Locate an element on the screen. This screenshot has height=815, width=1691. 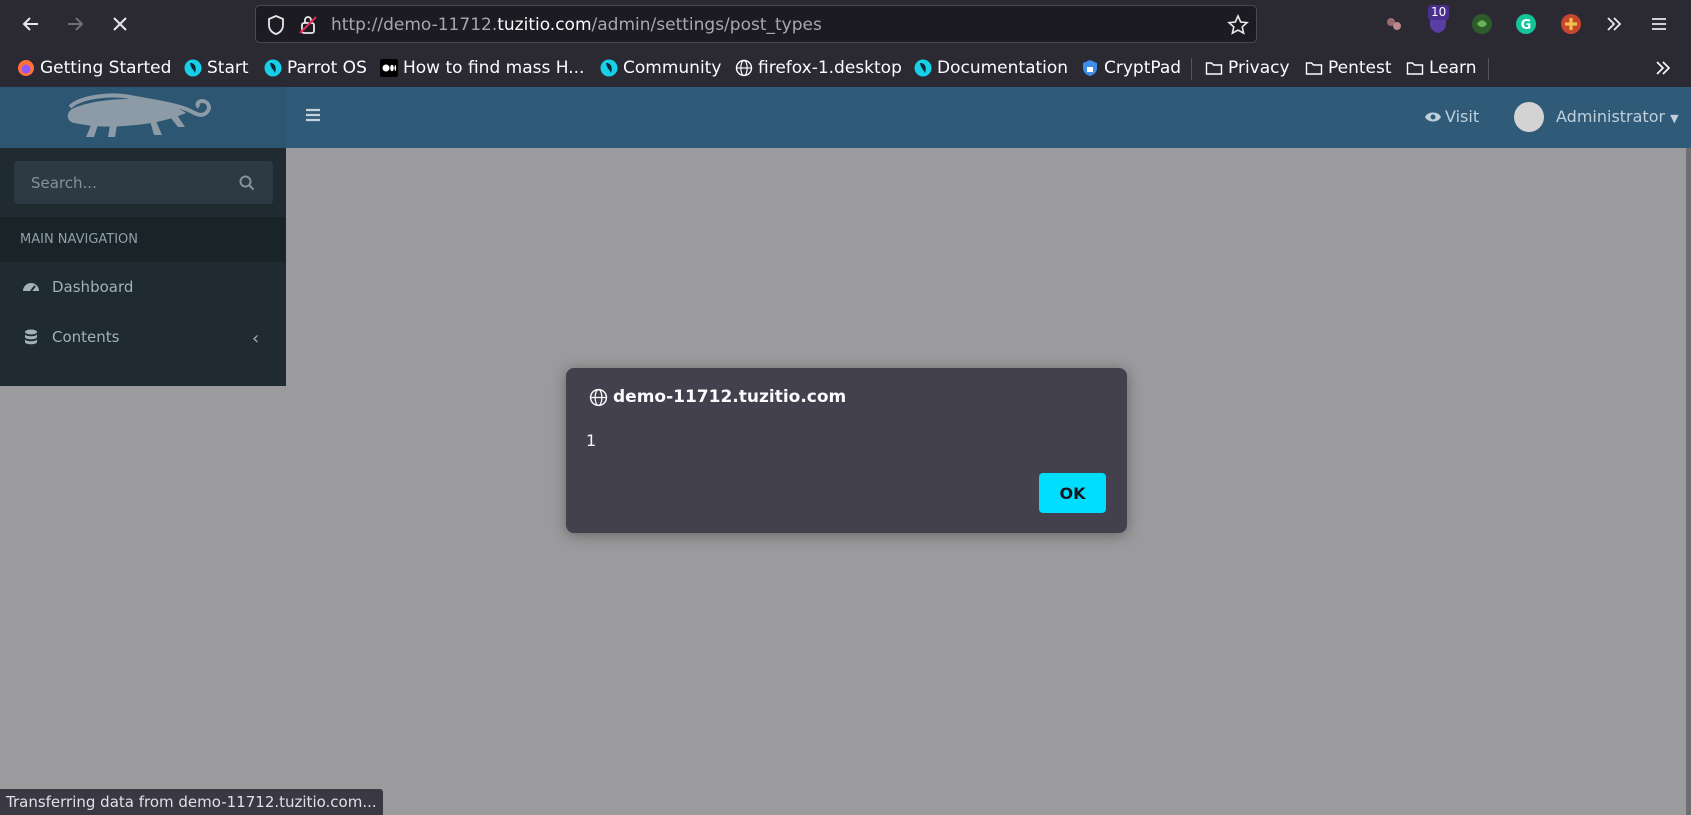
dialog-title: demo-11712.tuzitio.com is located at coordinates (717, 397).